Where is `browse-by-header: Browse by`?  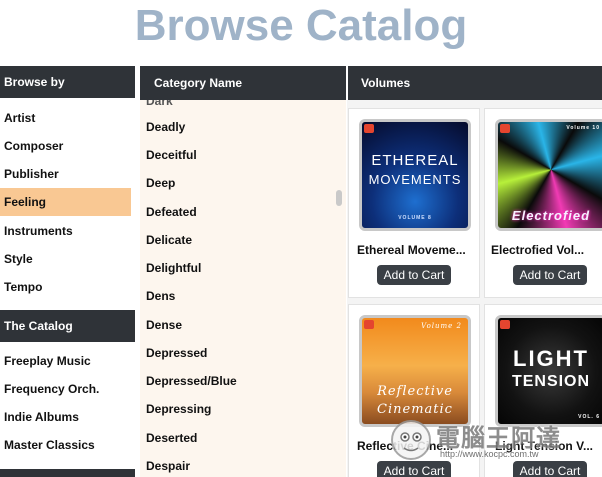
browse-by-header: Browse by is located at coordinates (67, 82).